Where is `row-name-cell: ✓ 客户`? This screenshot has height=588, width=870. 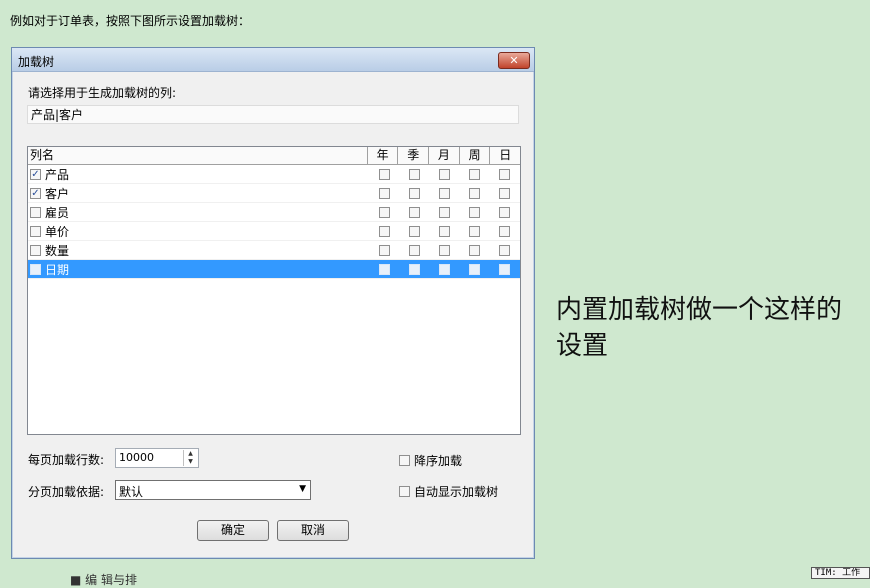 row-name-cell: ✓ 客户 is located at coordinates (198, 193).